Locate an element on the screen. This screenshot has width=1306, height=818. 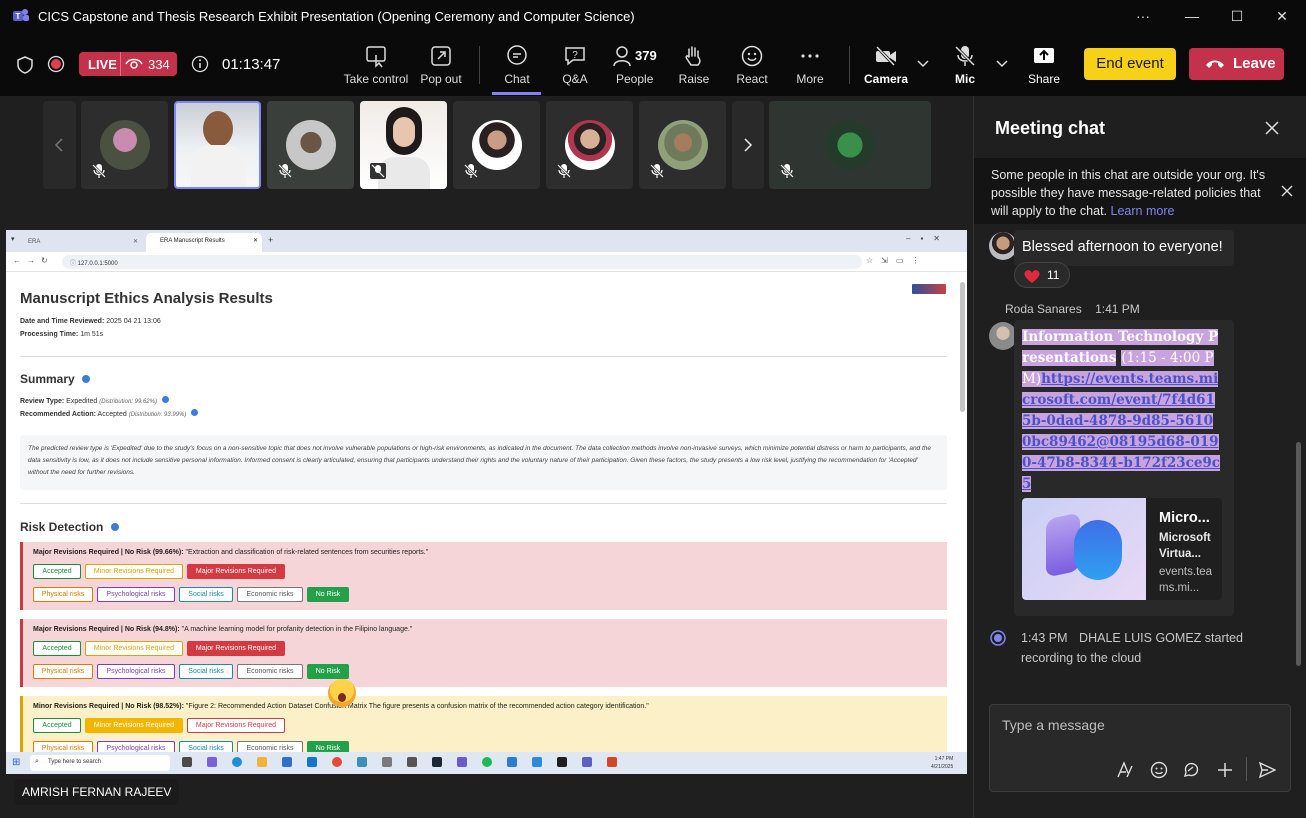
chat-message-bubble: Blessed afternoon to everyone! is located at coordinates (1124, 248).